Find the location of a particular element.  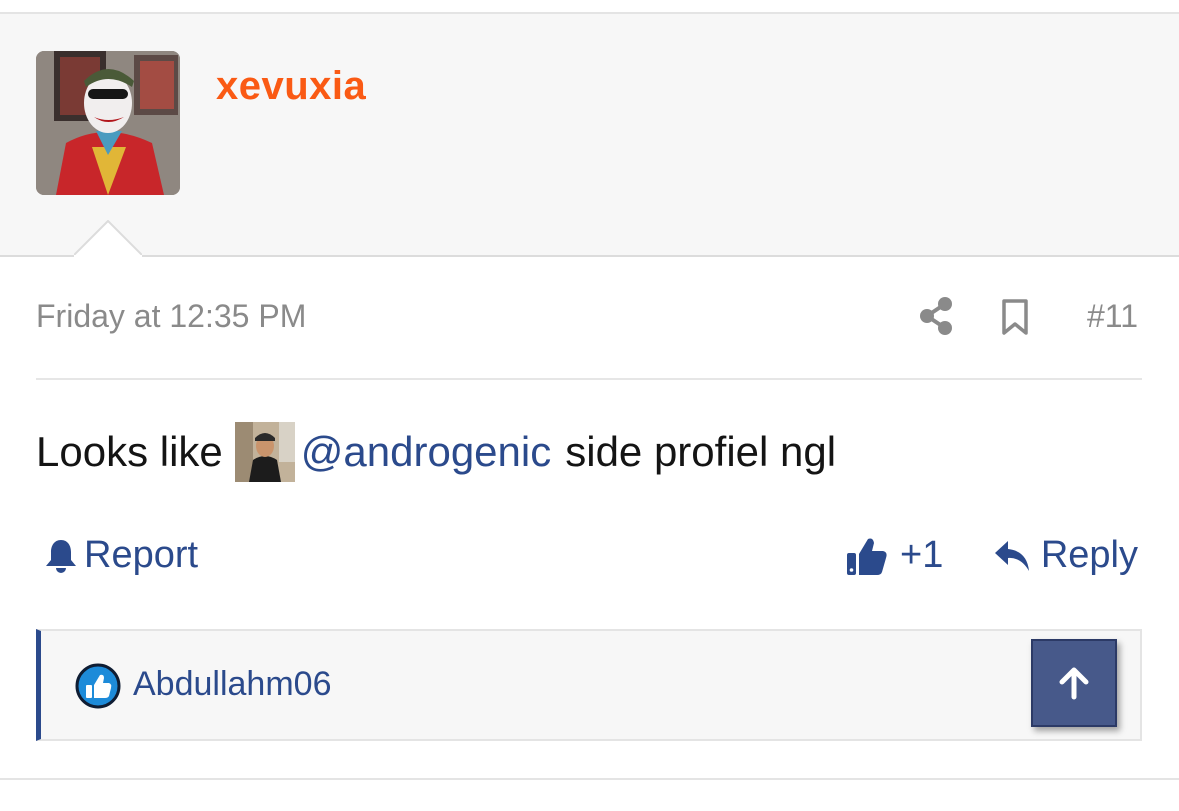

mention-avatar is located at coordinates (264, 452).